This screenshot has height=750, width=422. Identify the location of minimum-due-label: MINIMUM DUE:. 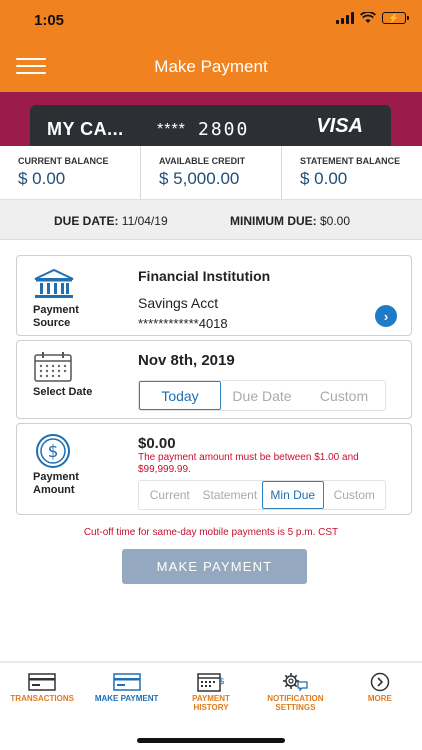
(273, 221).